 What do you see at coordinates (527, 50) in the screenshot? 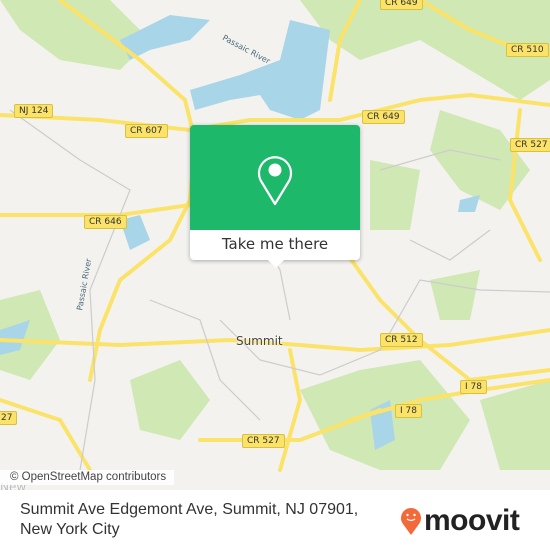
I see `road-label: CR 510` at bounding box center [527, 50].